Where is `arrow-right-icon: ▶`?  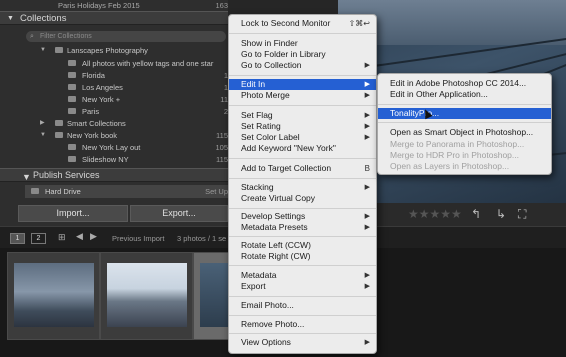 arrow-right-icon: ▶ is located at coordinates (93, 236).